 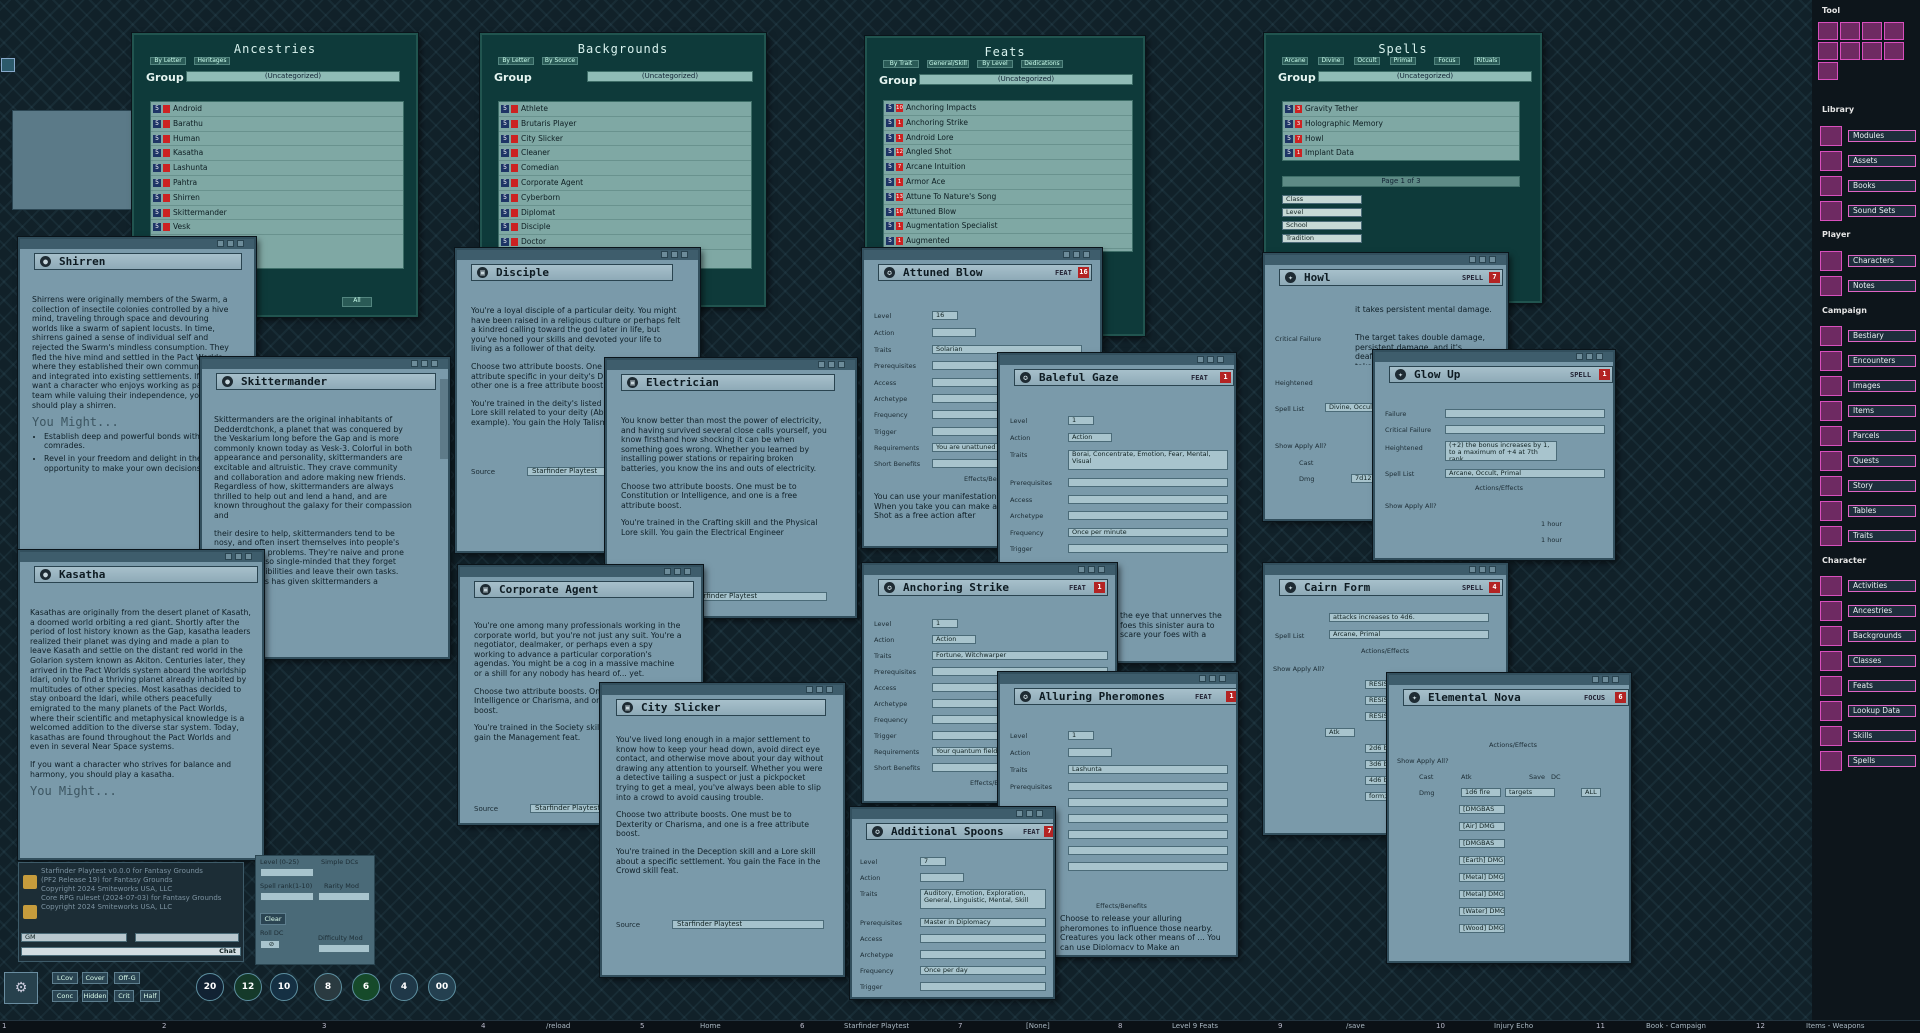 I want to click on list-item: 5 Android, so click(x=277, y=109).